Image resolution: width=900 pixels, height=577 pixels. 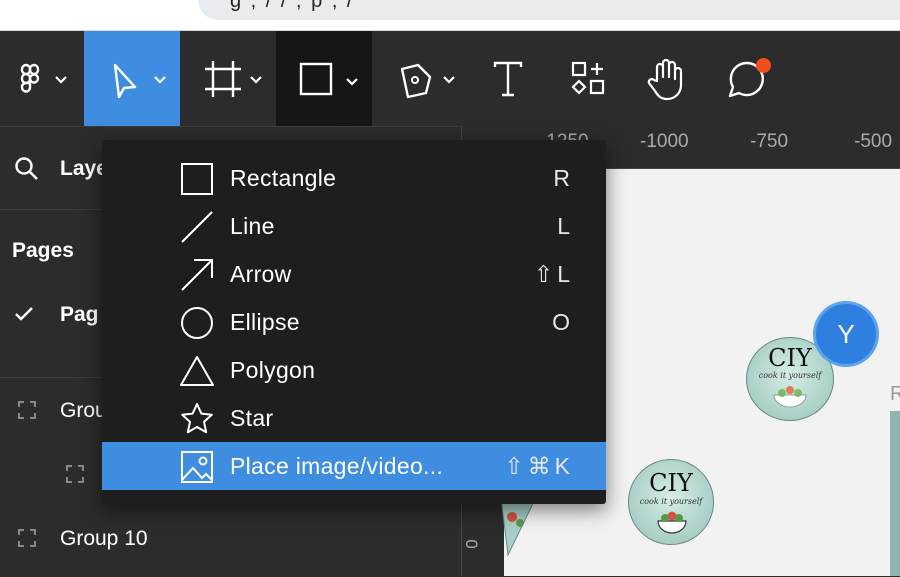 What do you see at coordinates (104, 539) in the screenshot?
I see `layer-item: Group 10` at bounding box center [104, 539].